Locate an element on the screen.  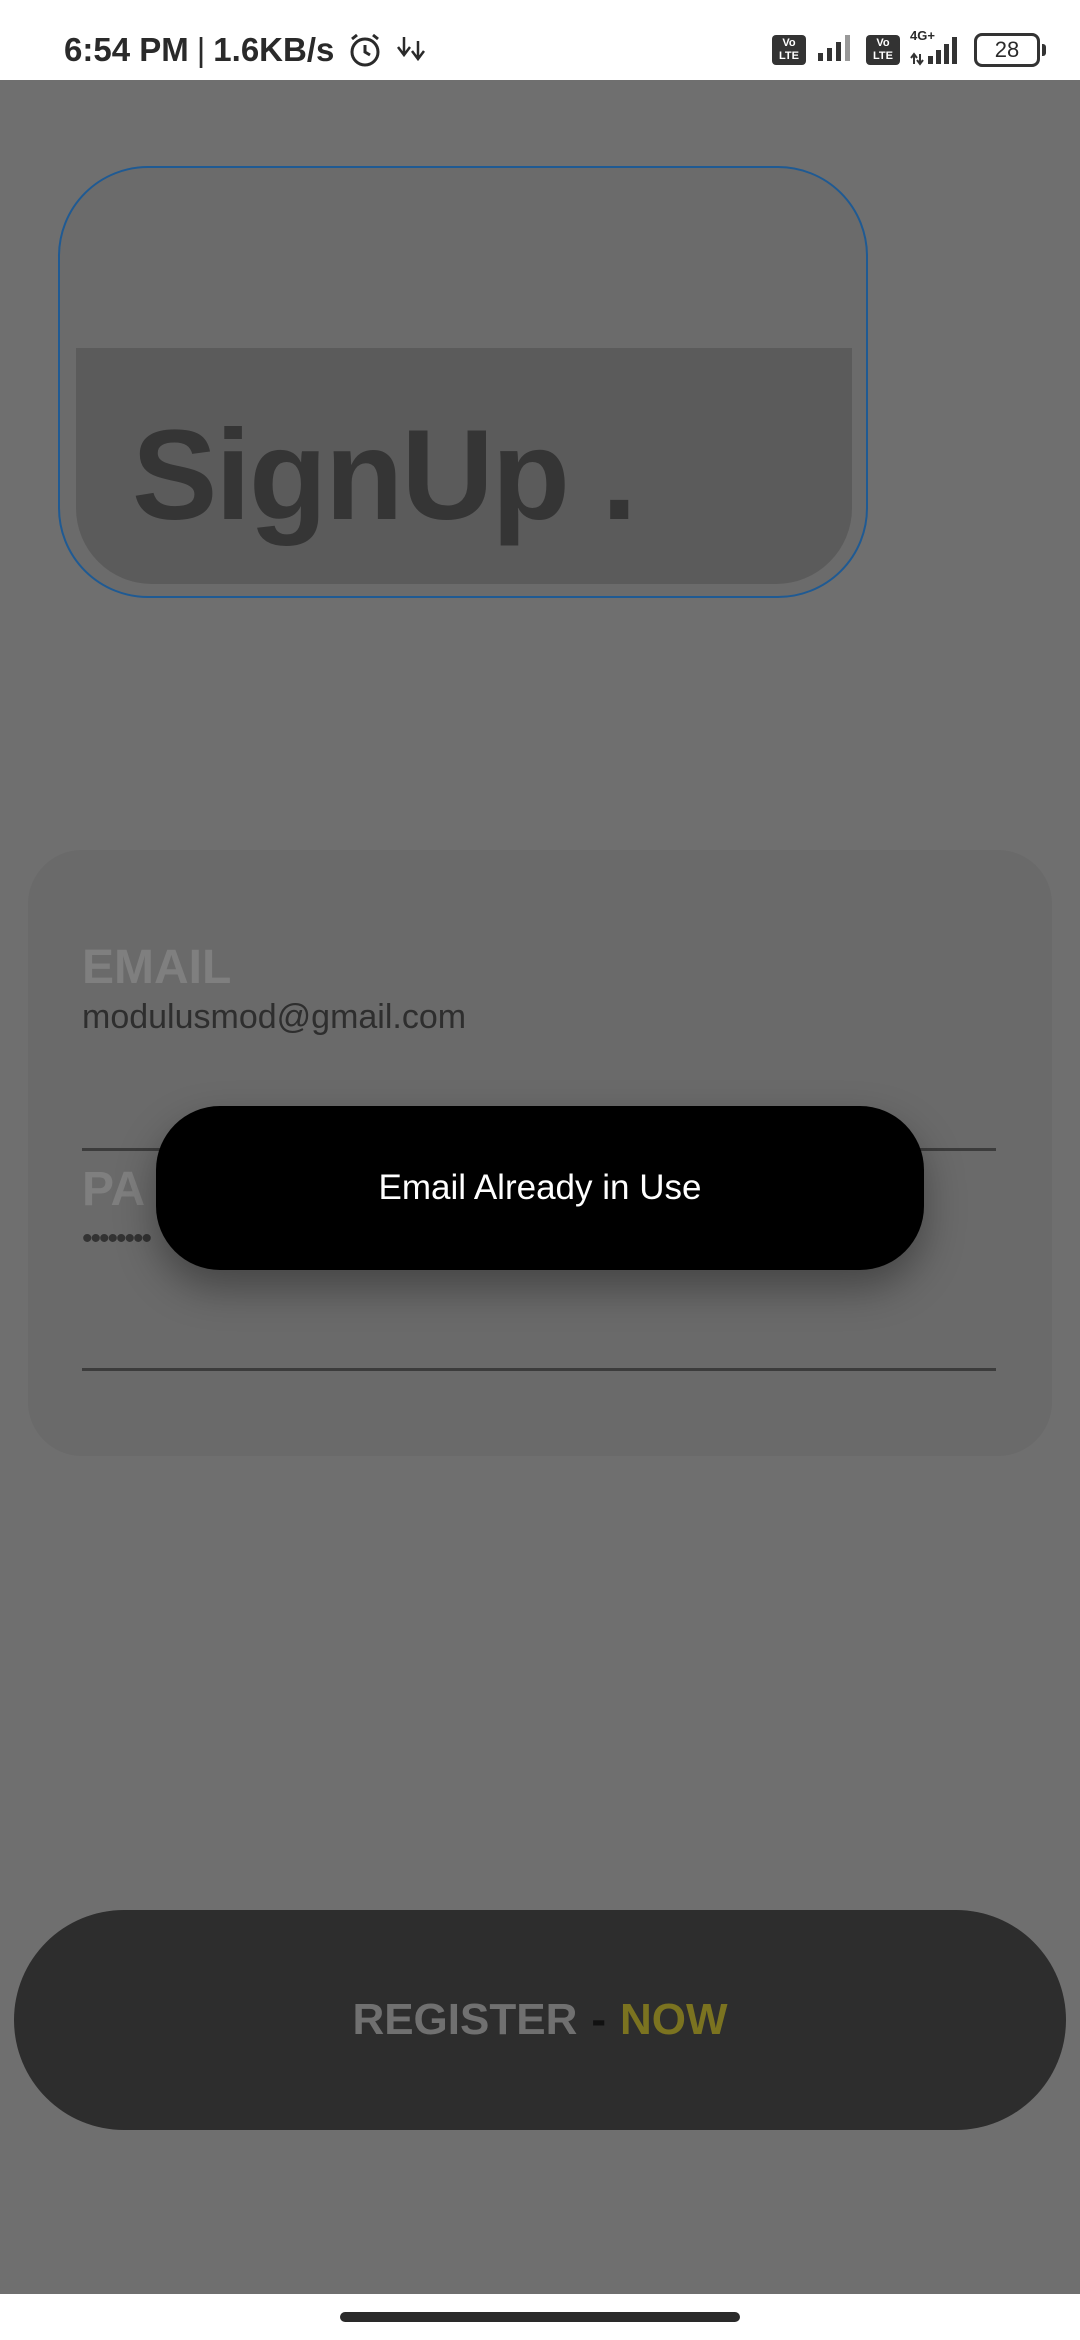
4g-signal-icon: 4G+ is located at coordinates (937, 47).